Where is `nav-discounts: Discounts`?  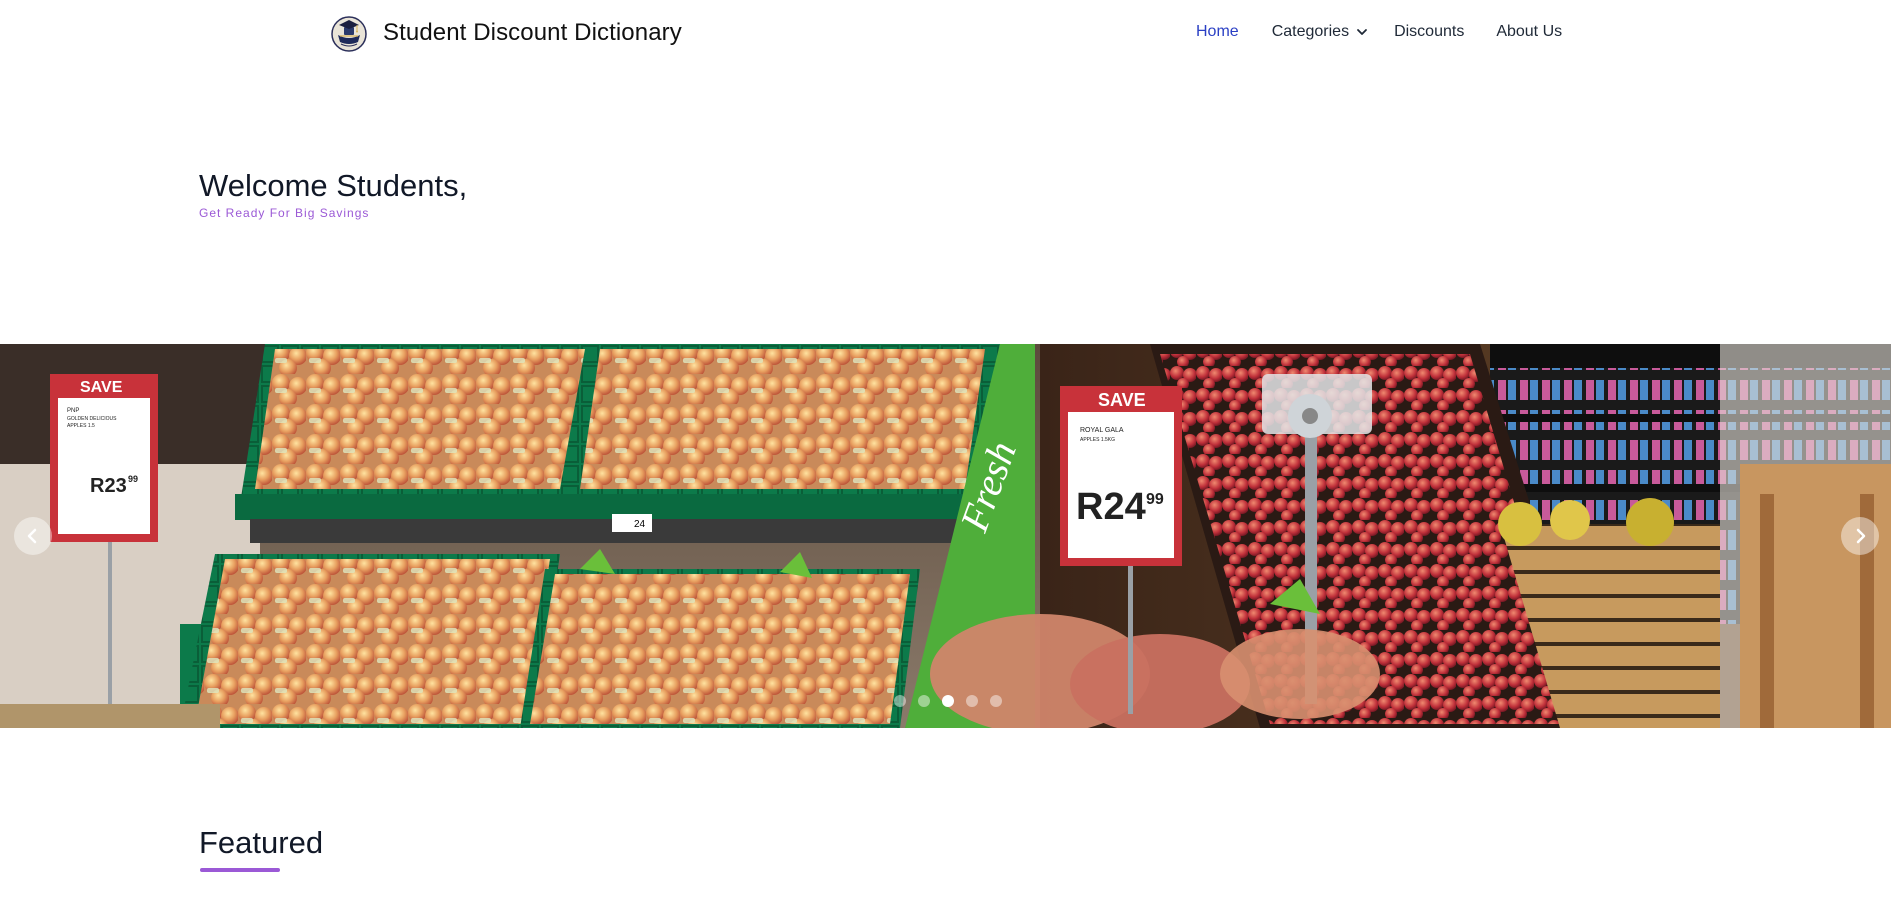 nav-discounts: Discounts is located at coordinates (1429, 32).